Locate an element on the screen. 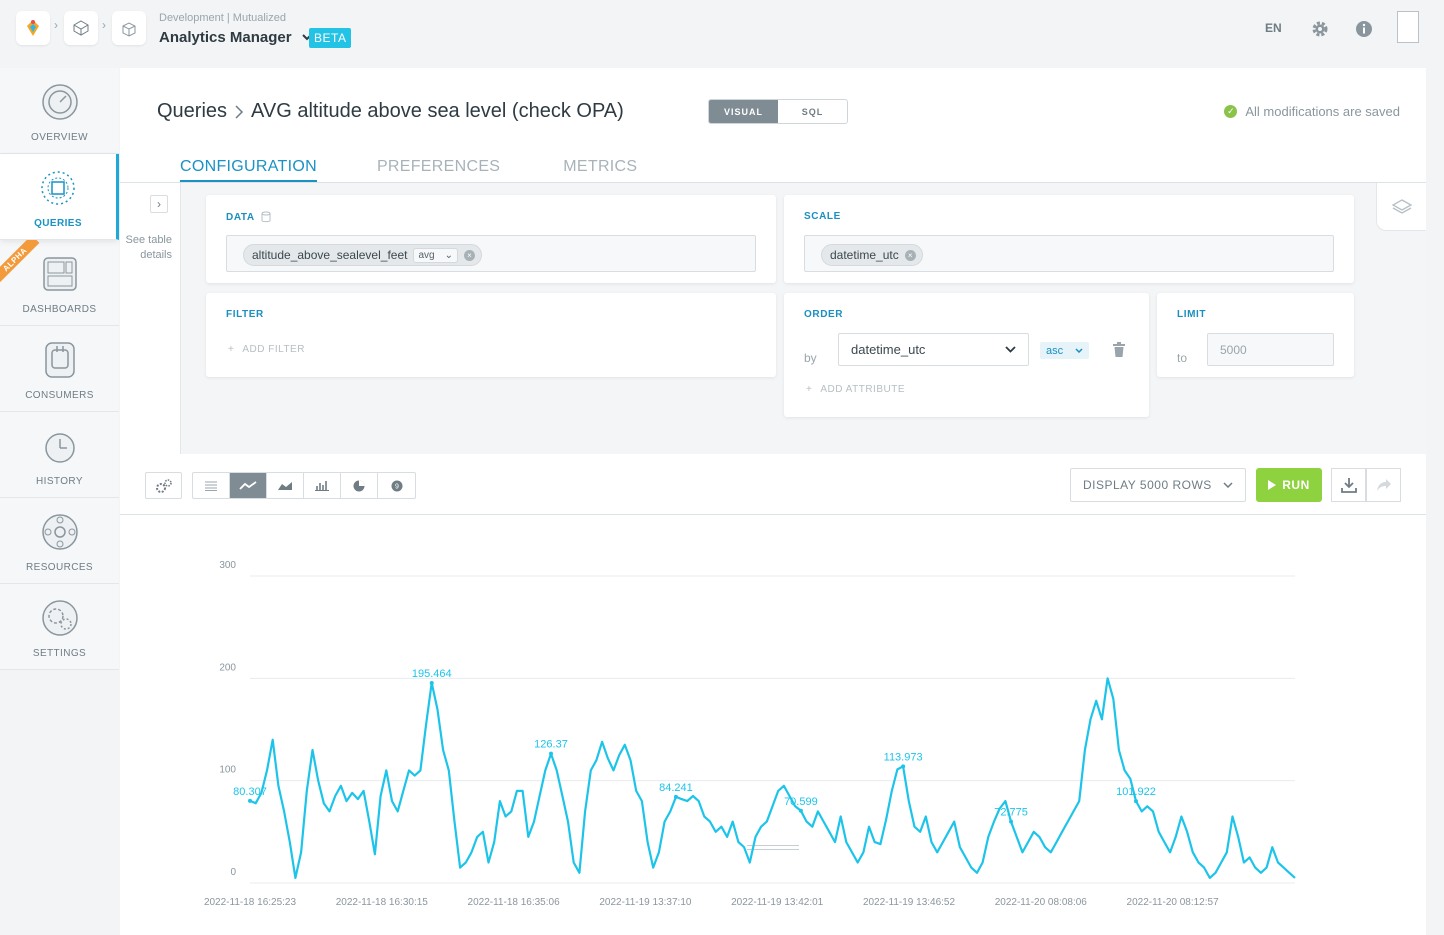 The image size is (1444, 935). visualization-switcher: 9 is located at coordinates (304, 485).